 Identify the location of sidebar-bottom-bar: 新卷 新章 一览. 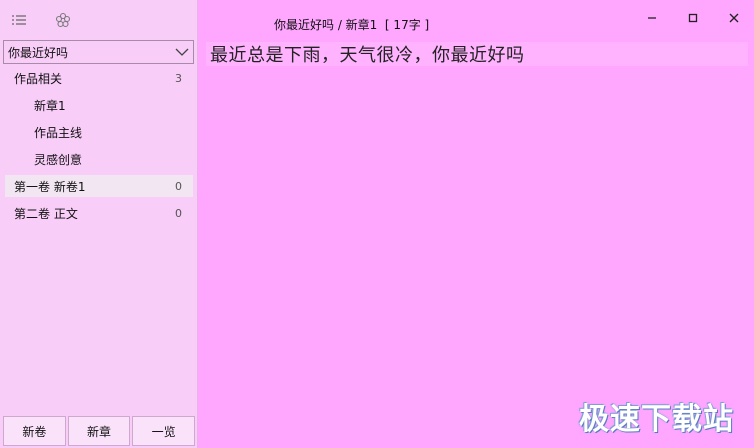
(99, 431).